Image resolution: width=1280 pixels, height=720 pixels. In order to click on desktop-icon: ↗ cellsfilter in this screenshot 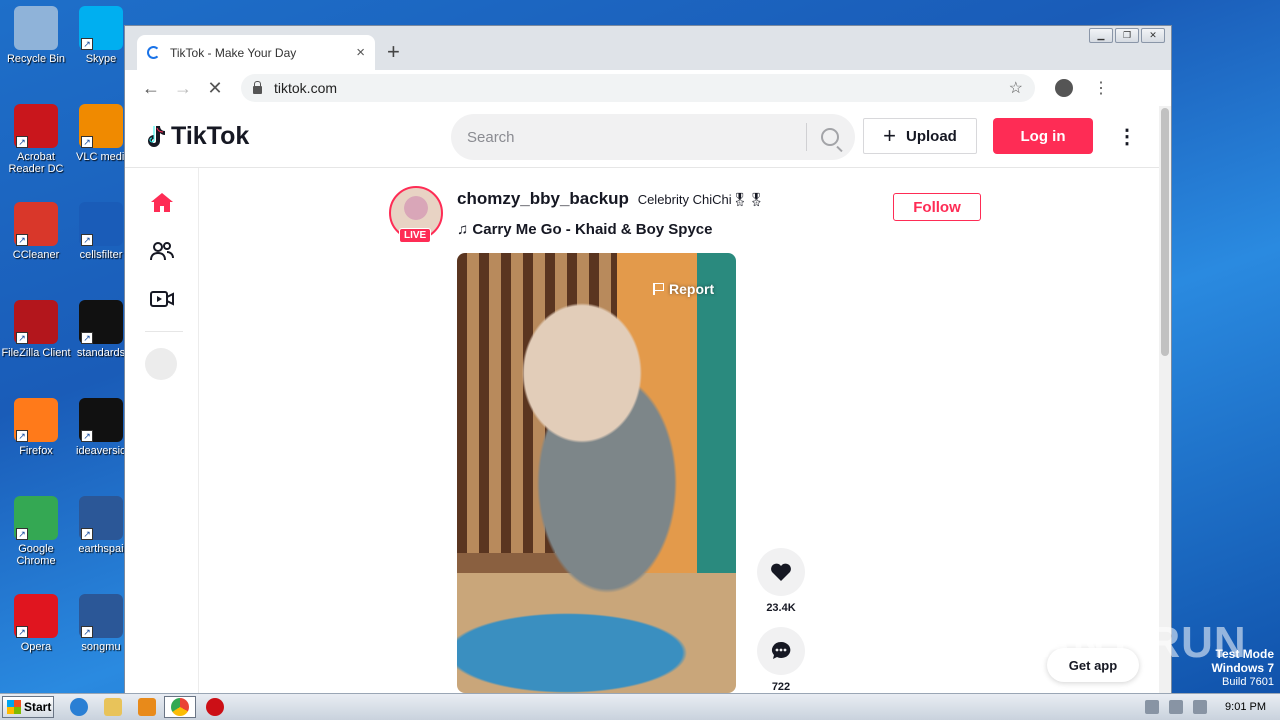, I will do `click(101, 231)`.